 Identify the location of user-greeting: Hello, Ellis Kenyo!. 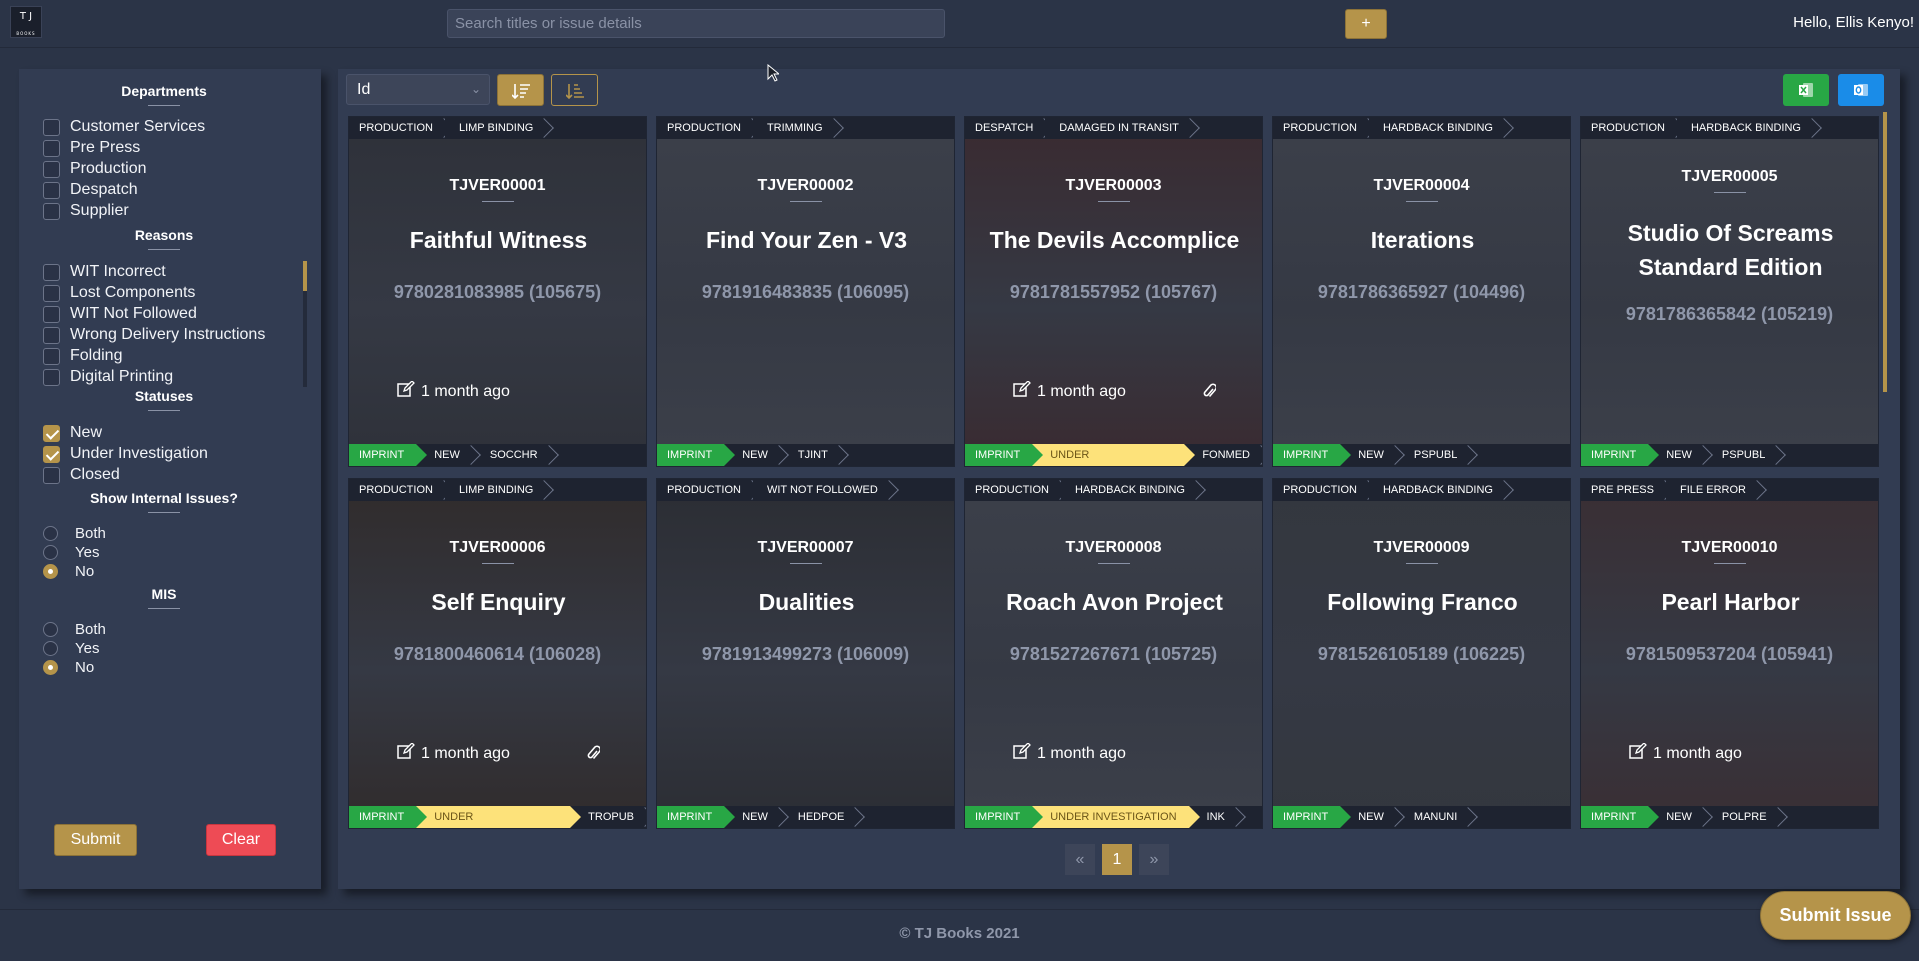
(1853, 22).